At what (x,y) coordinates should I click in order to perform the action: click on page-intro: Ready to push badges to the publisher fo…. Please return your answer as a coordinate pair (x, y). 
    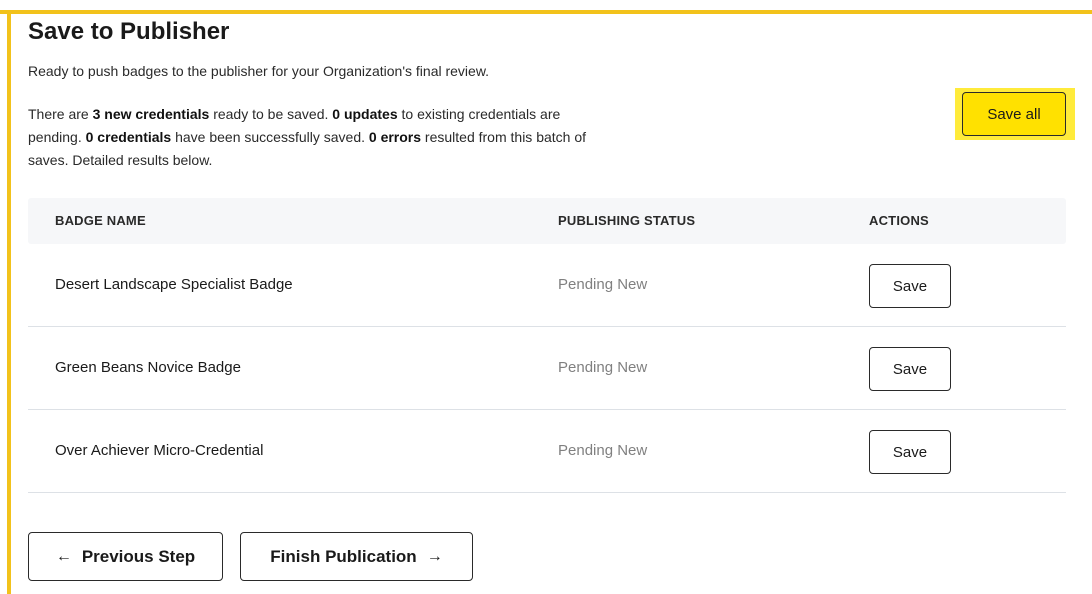
    Looking at the image, I should click on (259, 71).